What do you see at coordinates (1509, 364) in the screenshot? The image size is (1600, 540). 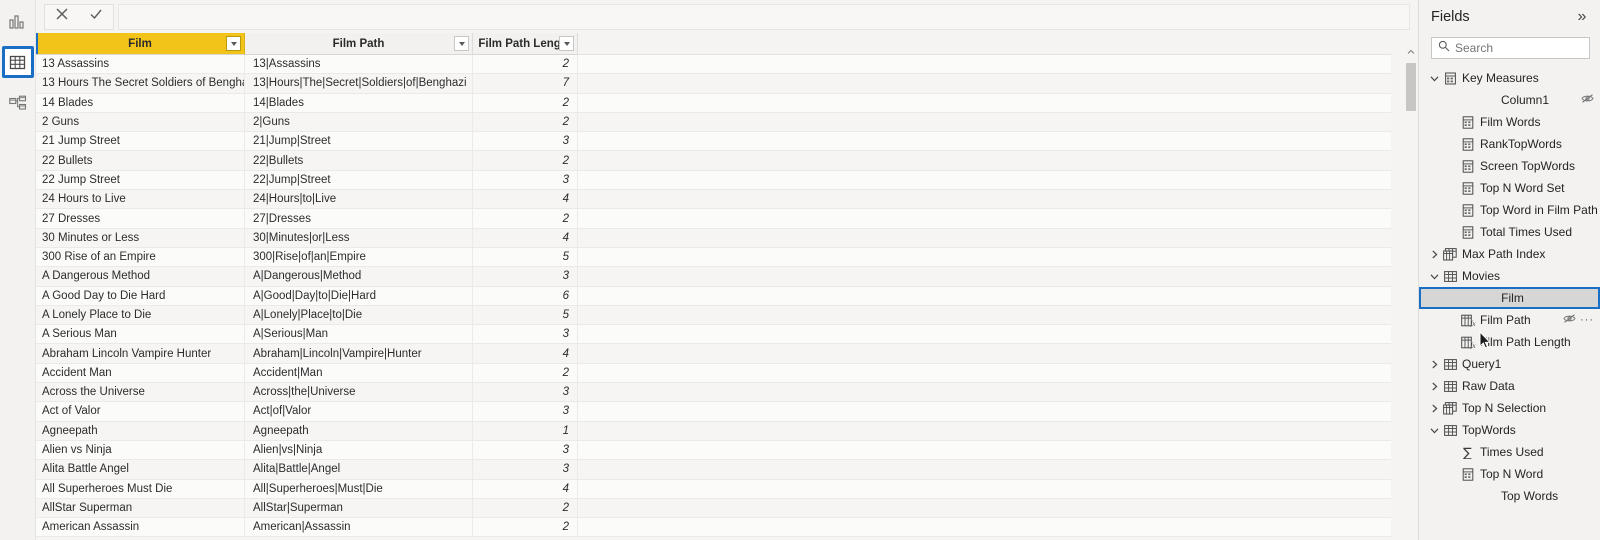 I see `field-item-query1: Query1` at bounding box center [1509, 364].